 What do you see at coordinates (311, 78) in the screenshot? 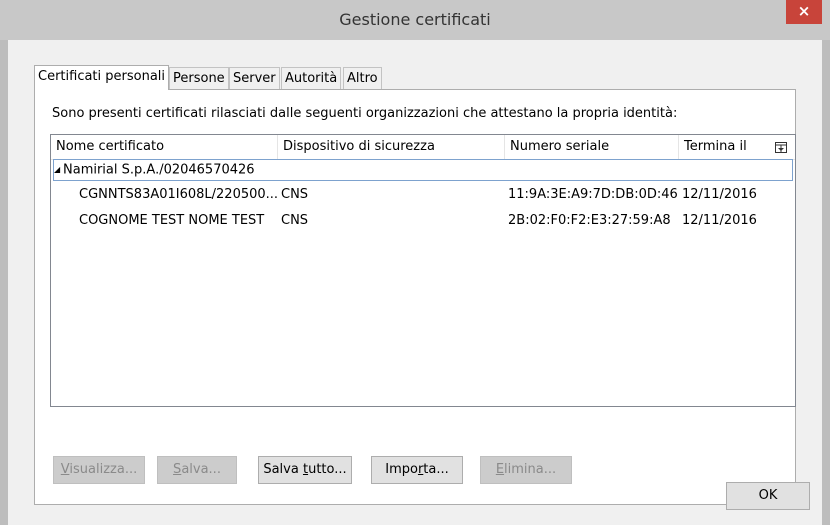
I see `tab-authorities: Autorità` at bounding box center [311, 78].